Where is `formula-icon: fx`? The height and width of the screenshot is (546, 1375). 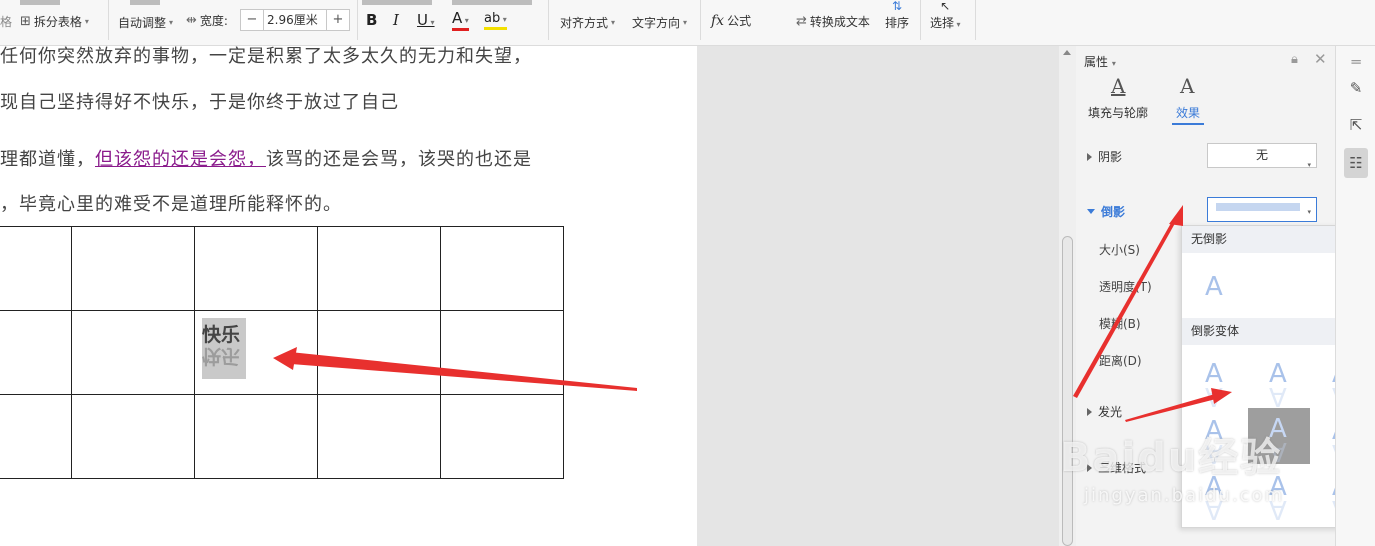
formula-icon: fx is located at coordinates (718, 20).